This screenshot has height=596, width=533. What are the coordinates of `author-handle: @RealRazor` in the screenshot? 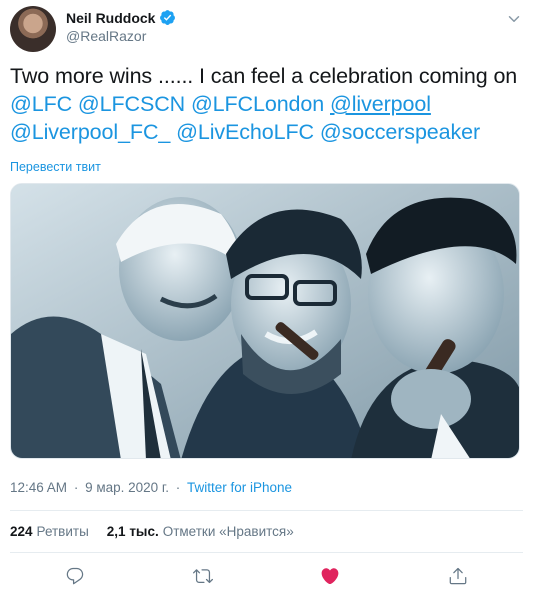 It's located at (106, 36).